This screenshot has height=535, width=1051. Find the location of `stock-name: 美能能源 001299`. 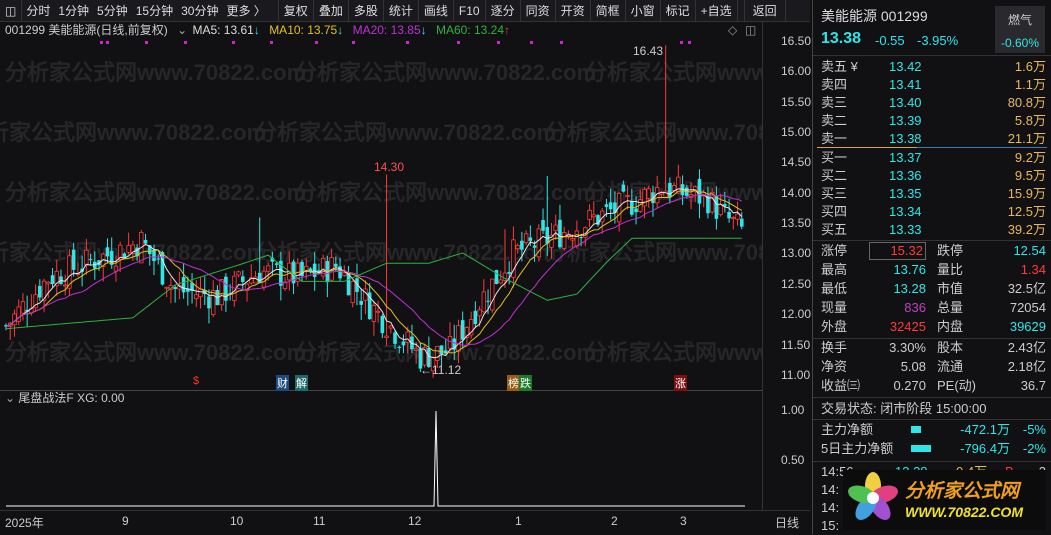

stock-name: 美能能源 001299 is located at coordinates (874, 16).